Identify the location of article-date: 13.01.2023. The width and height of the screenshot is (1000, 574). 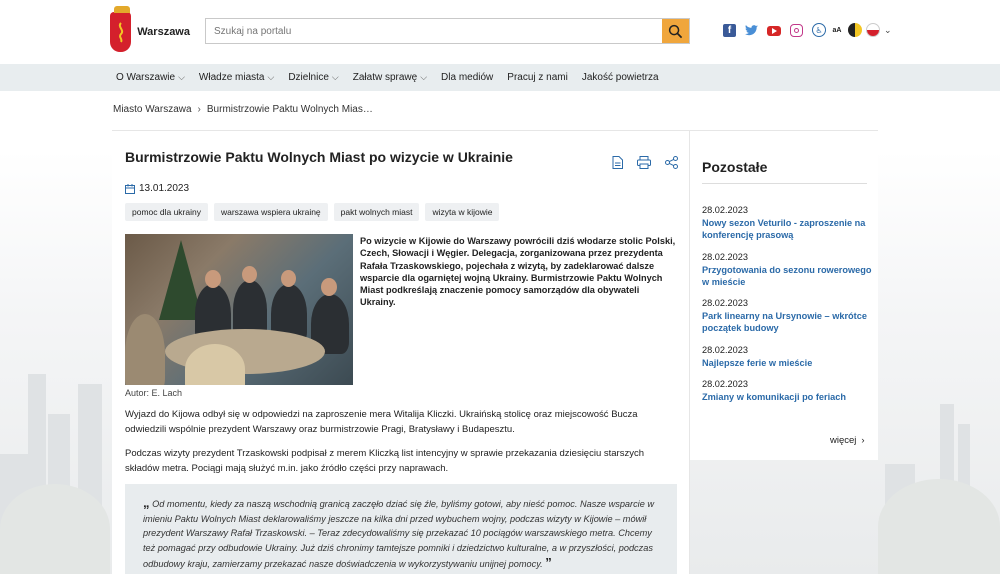
(157, 188).